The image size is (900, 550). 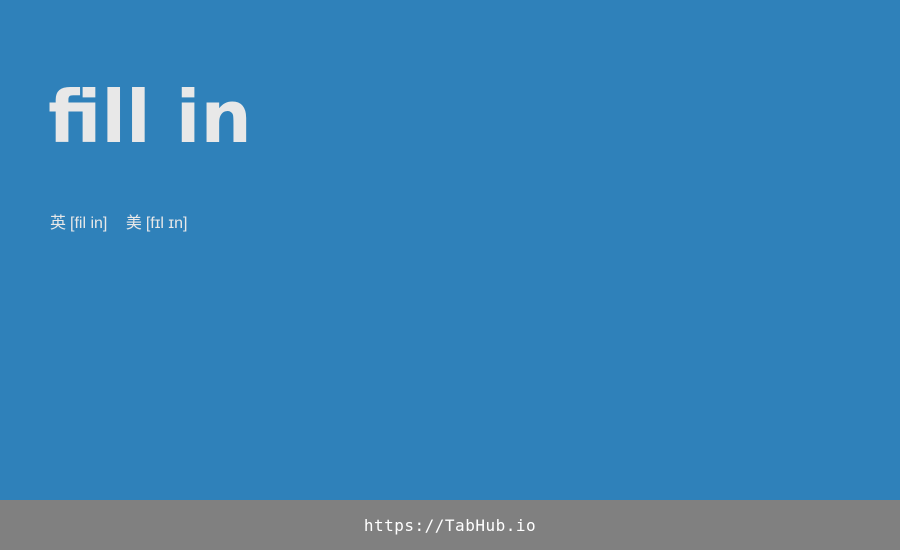 I want to click on footer-bar: https://TabHub.io, so click(x=450, y=525).